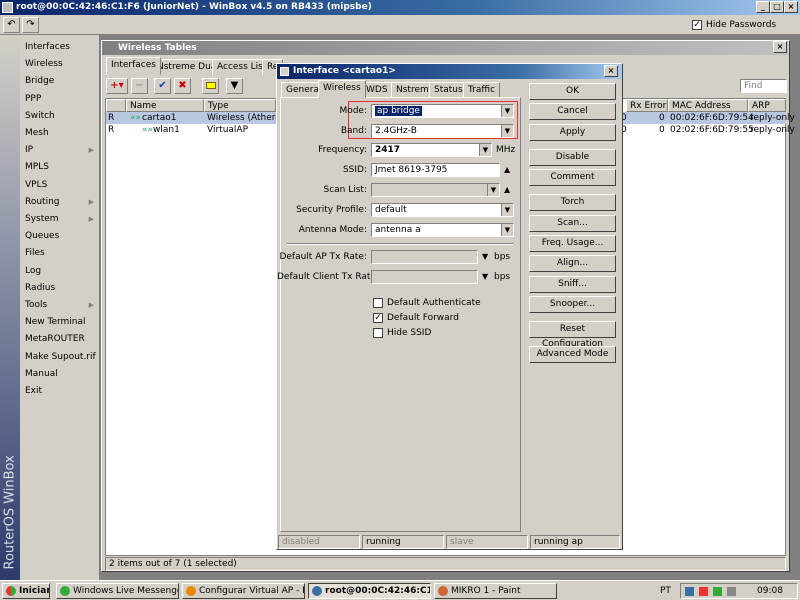  What do you see at coordinates (126, 591) in the screenshot?
I see `task-label: Windows Live Messenger` at bounding box center [126, 591].